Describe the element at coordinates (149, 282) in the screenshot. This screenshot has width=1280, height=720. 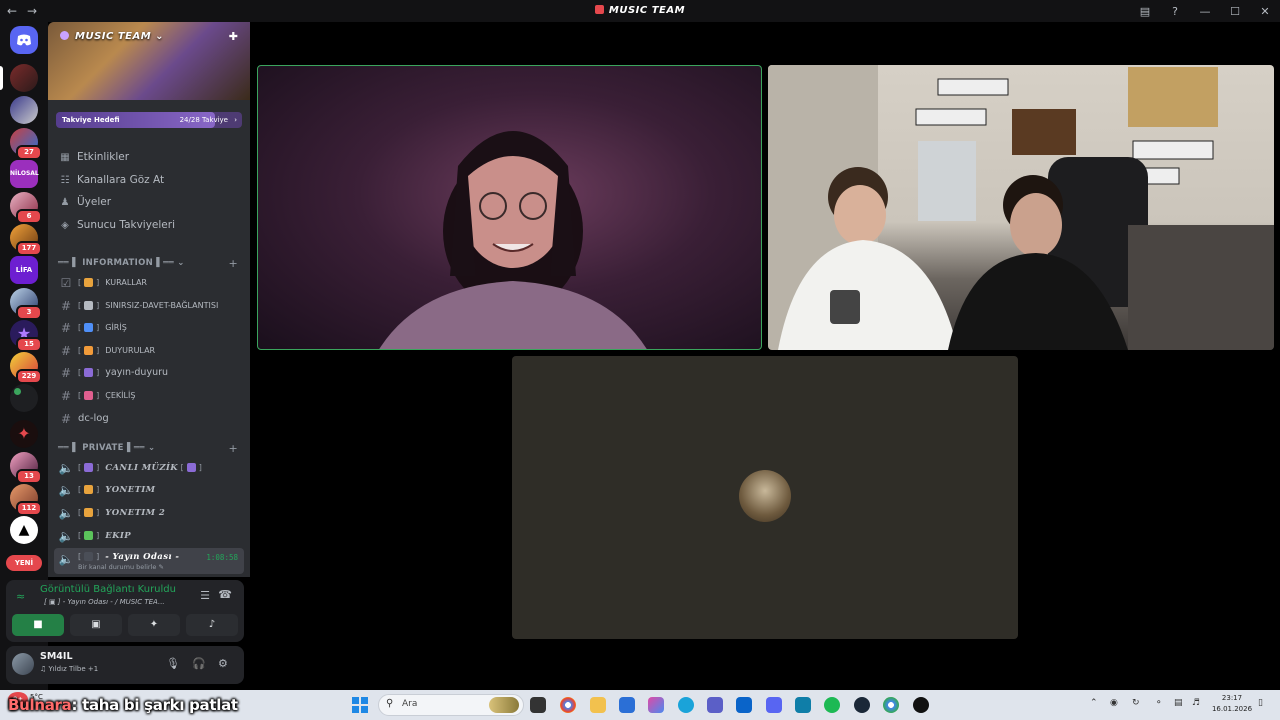
I see `channel-rules: ☑ [] KURALLAR` at that location.